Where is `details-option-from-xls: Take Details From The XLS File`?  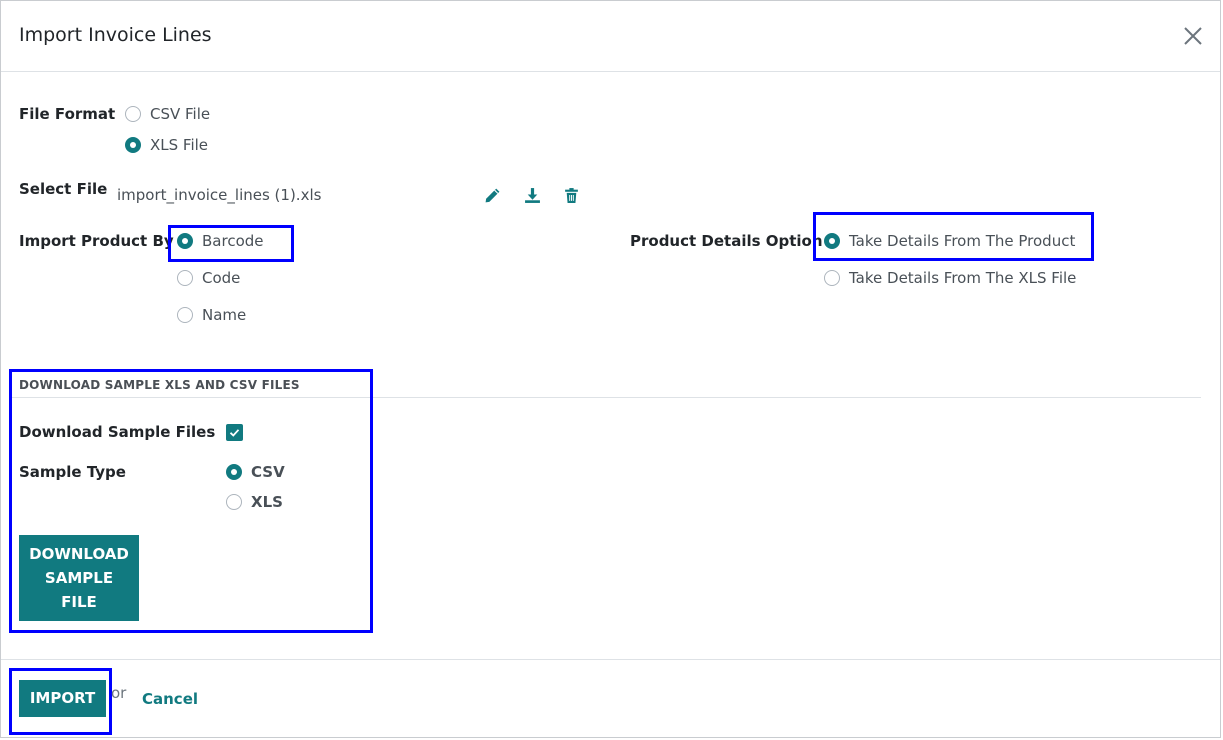
details-option-from-xls: Take Details From The XLS File is located at coordinates (950, 278).